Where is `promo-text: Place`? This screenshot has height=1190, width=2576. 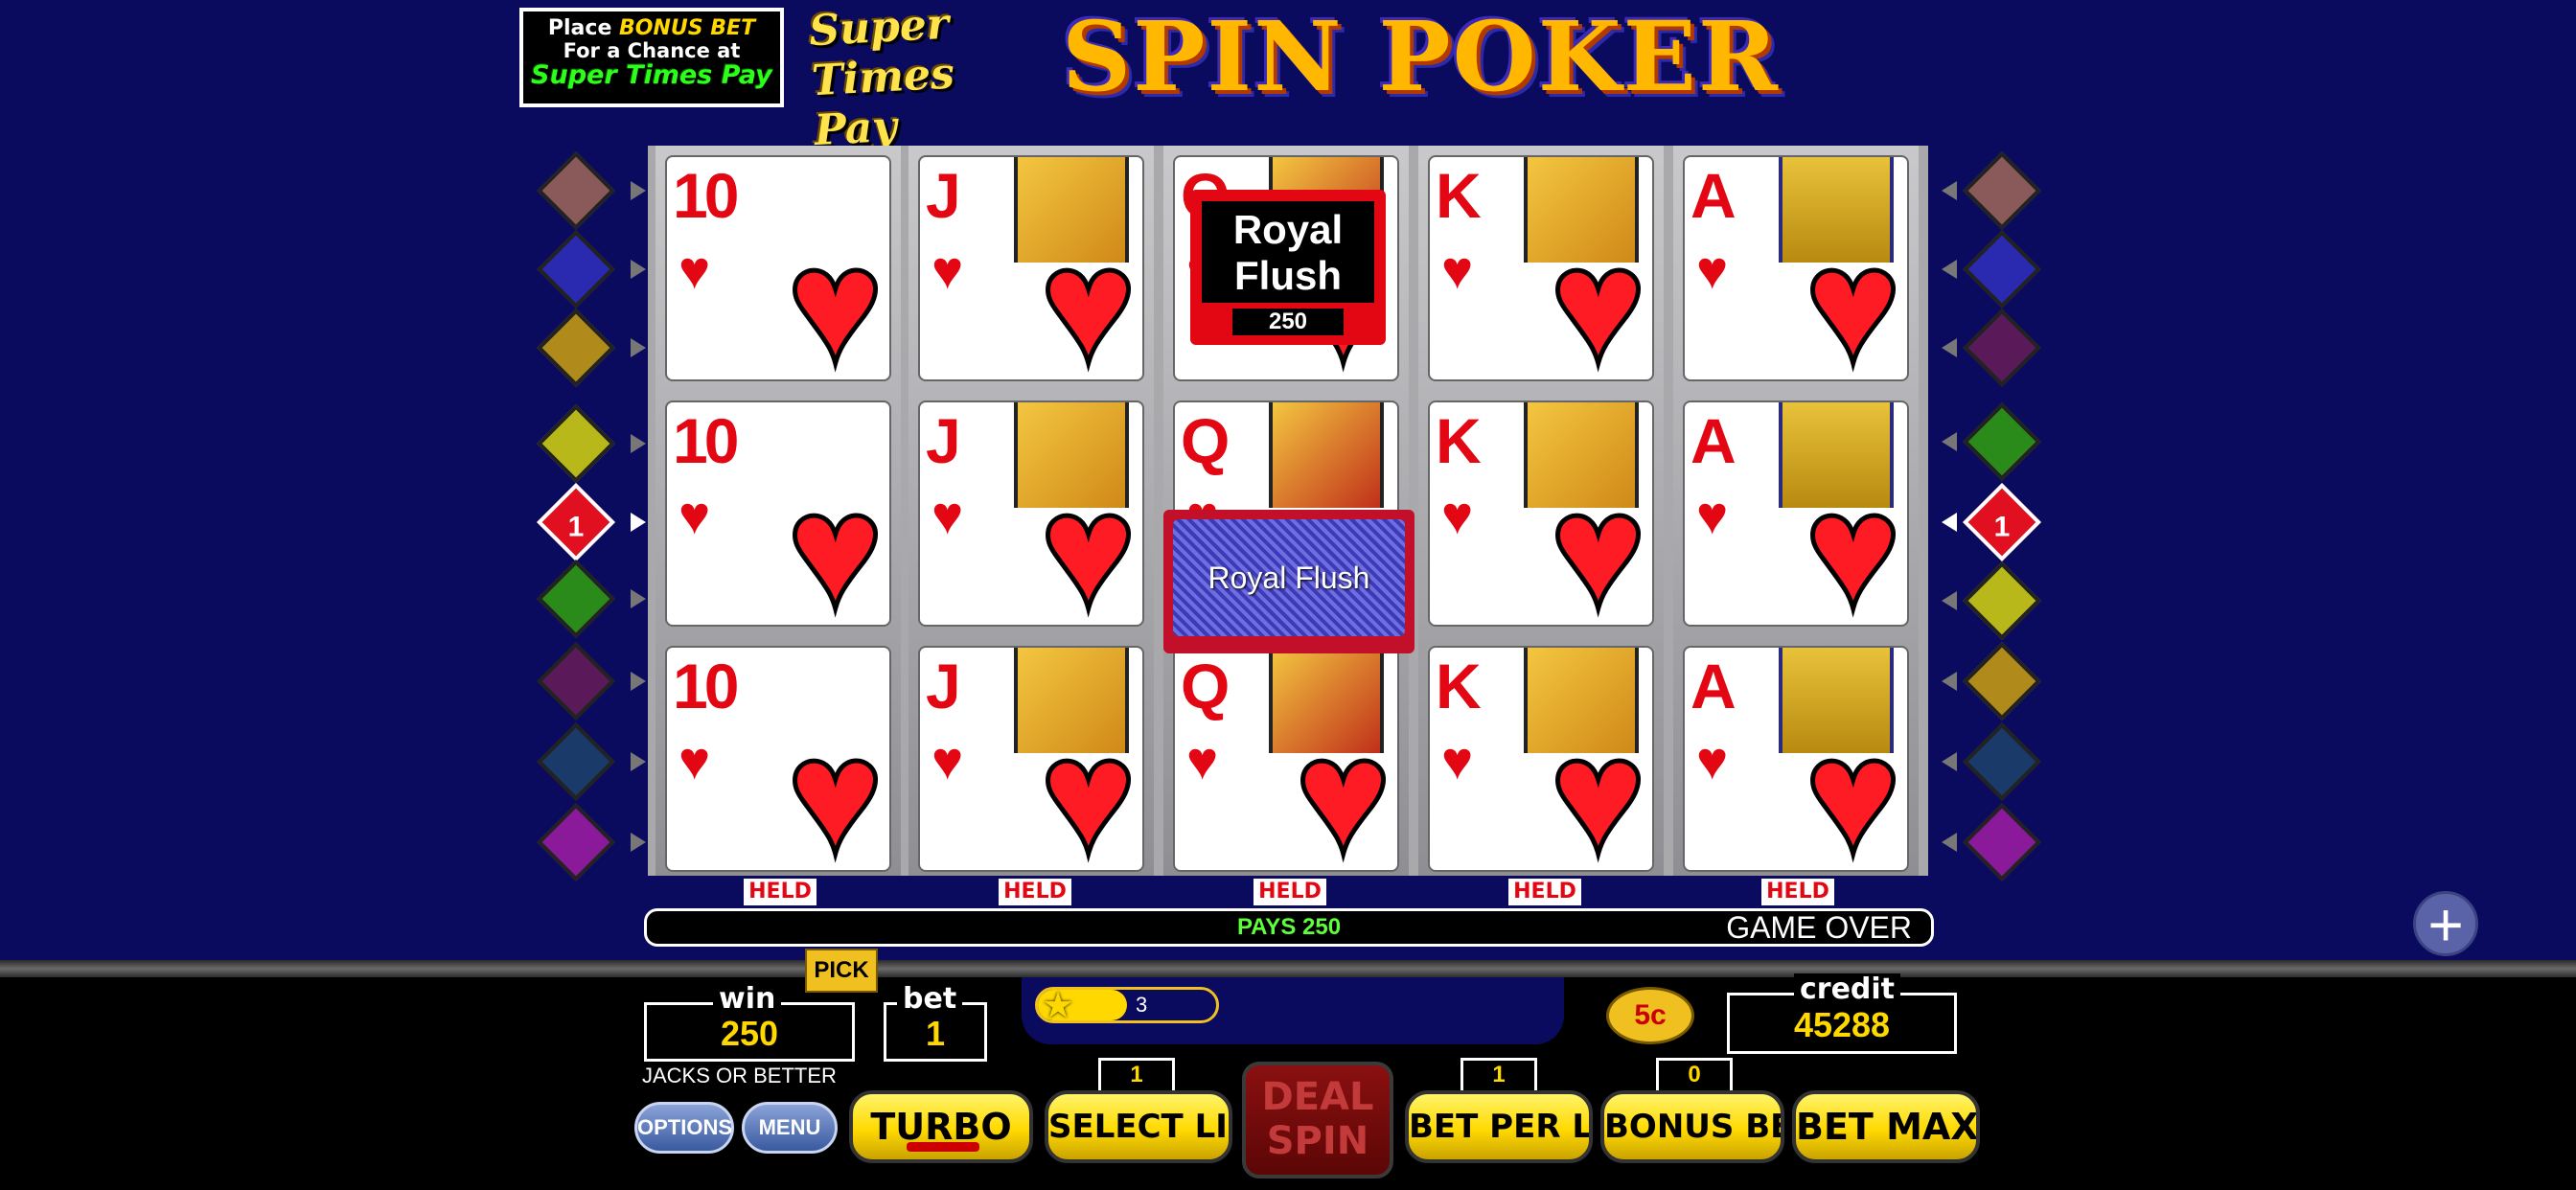 promo-text: Place is located at coordinates (583, 28).